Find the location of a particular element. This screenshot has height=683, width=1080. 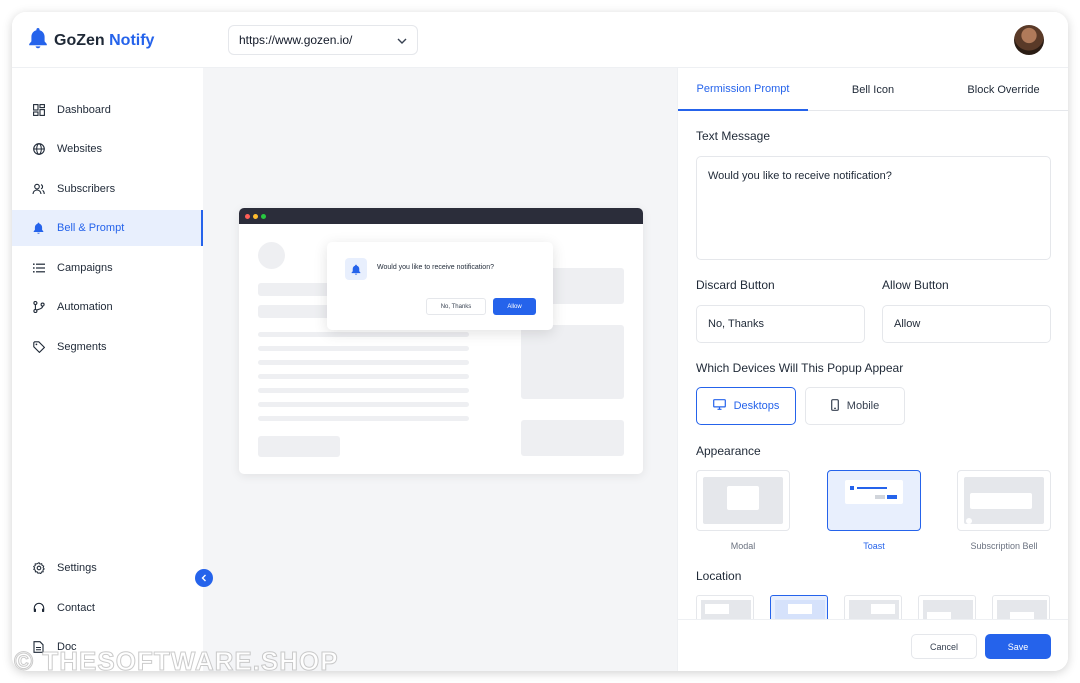

device-desktops-button: Desktops is located at coordinates (746, 406).